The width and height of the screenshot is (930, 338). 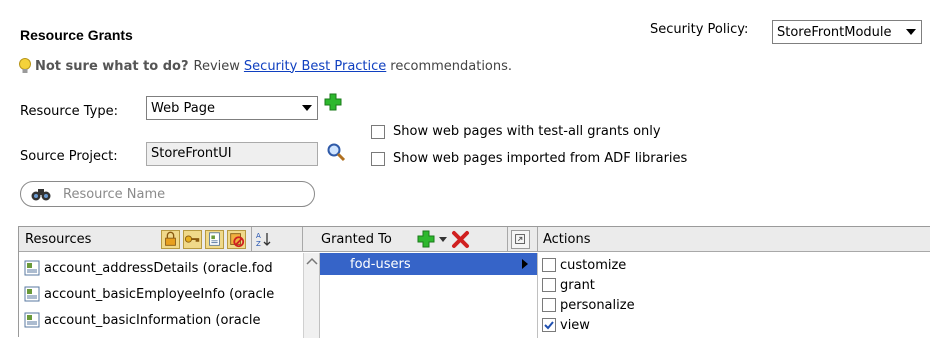 What do you see at coordinates (474, 239) in the screenshot?
I see `table-header: Resources A Z Granted To Actions` at bounding box center [474, 239].